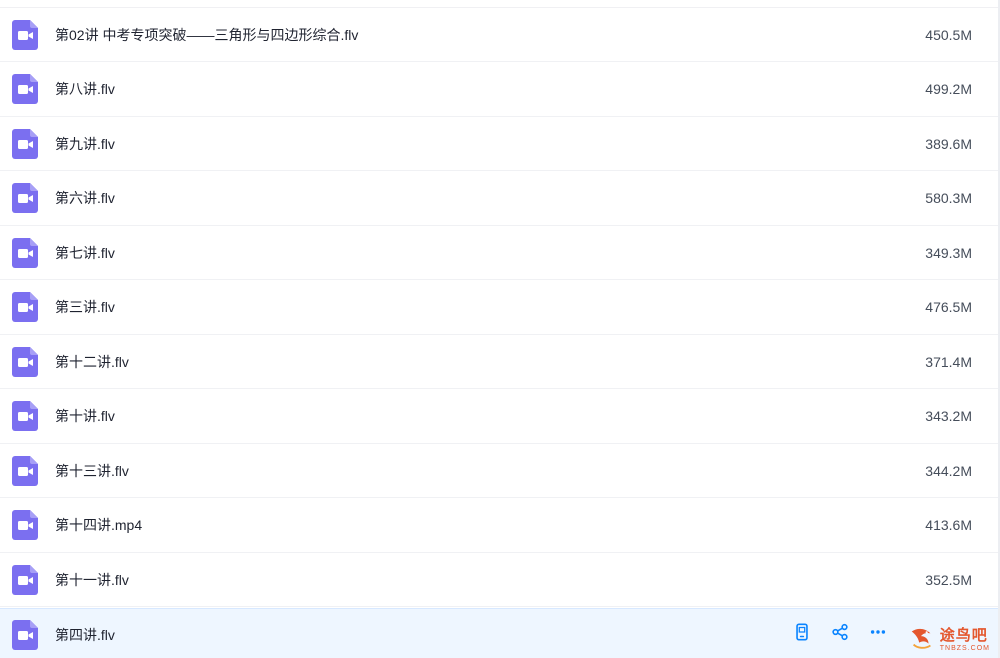 This screenshot has height=658, width=1000. I want to click on file-name: 第02讲 中考专项突破——三角形与四边形综合.flv, so click(206, 35).